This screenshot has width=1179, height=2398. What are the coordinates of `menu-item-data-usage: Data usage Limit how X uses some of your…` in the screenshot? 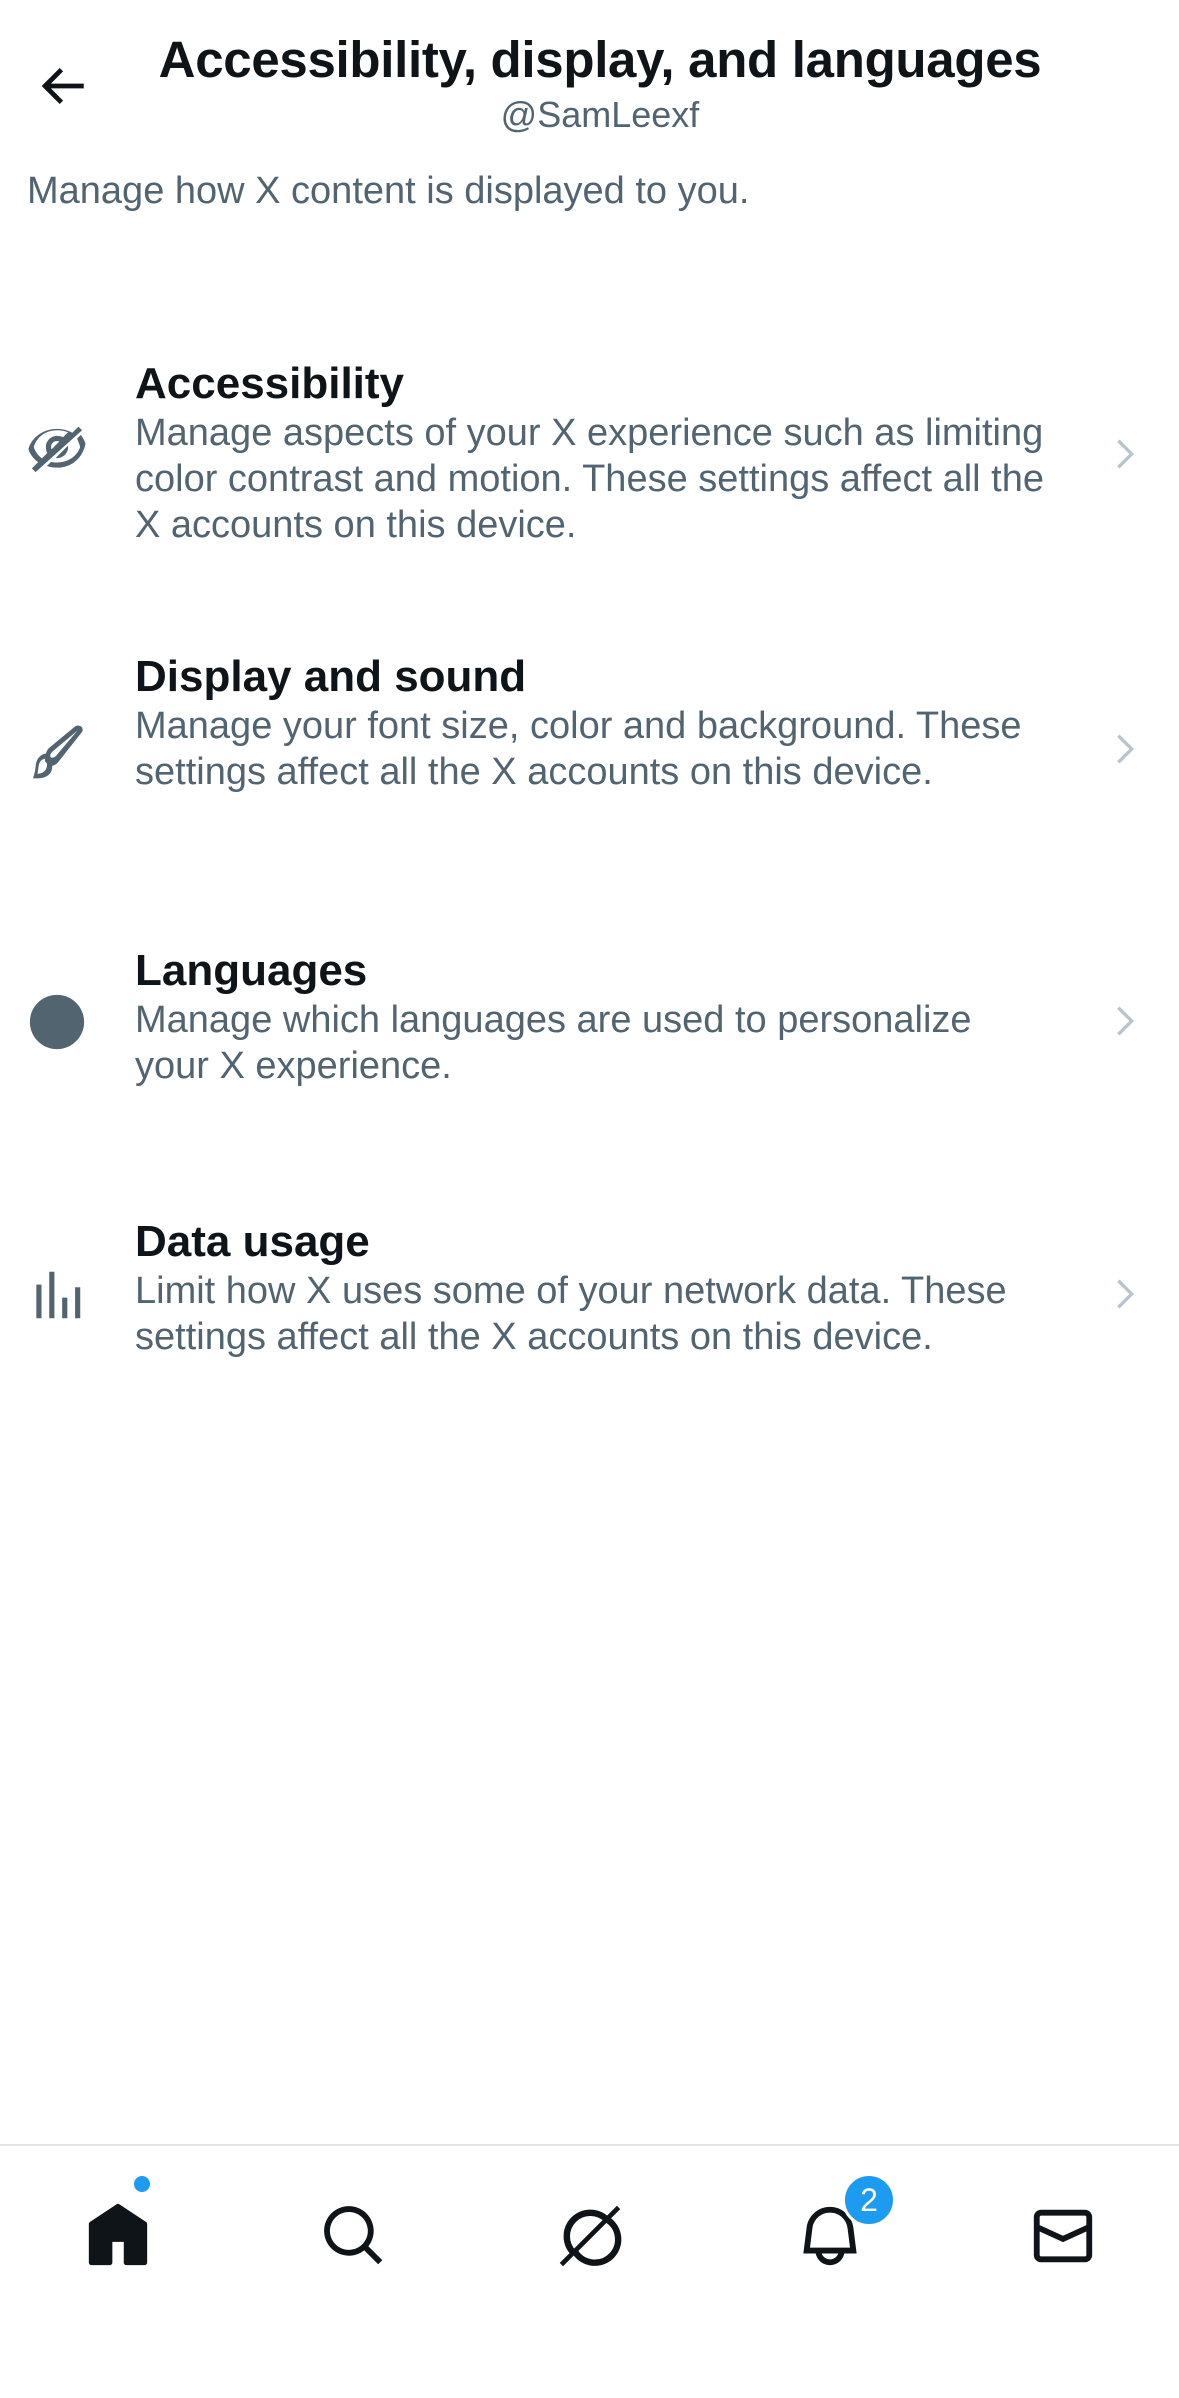 It's located at (589, 1291).